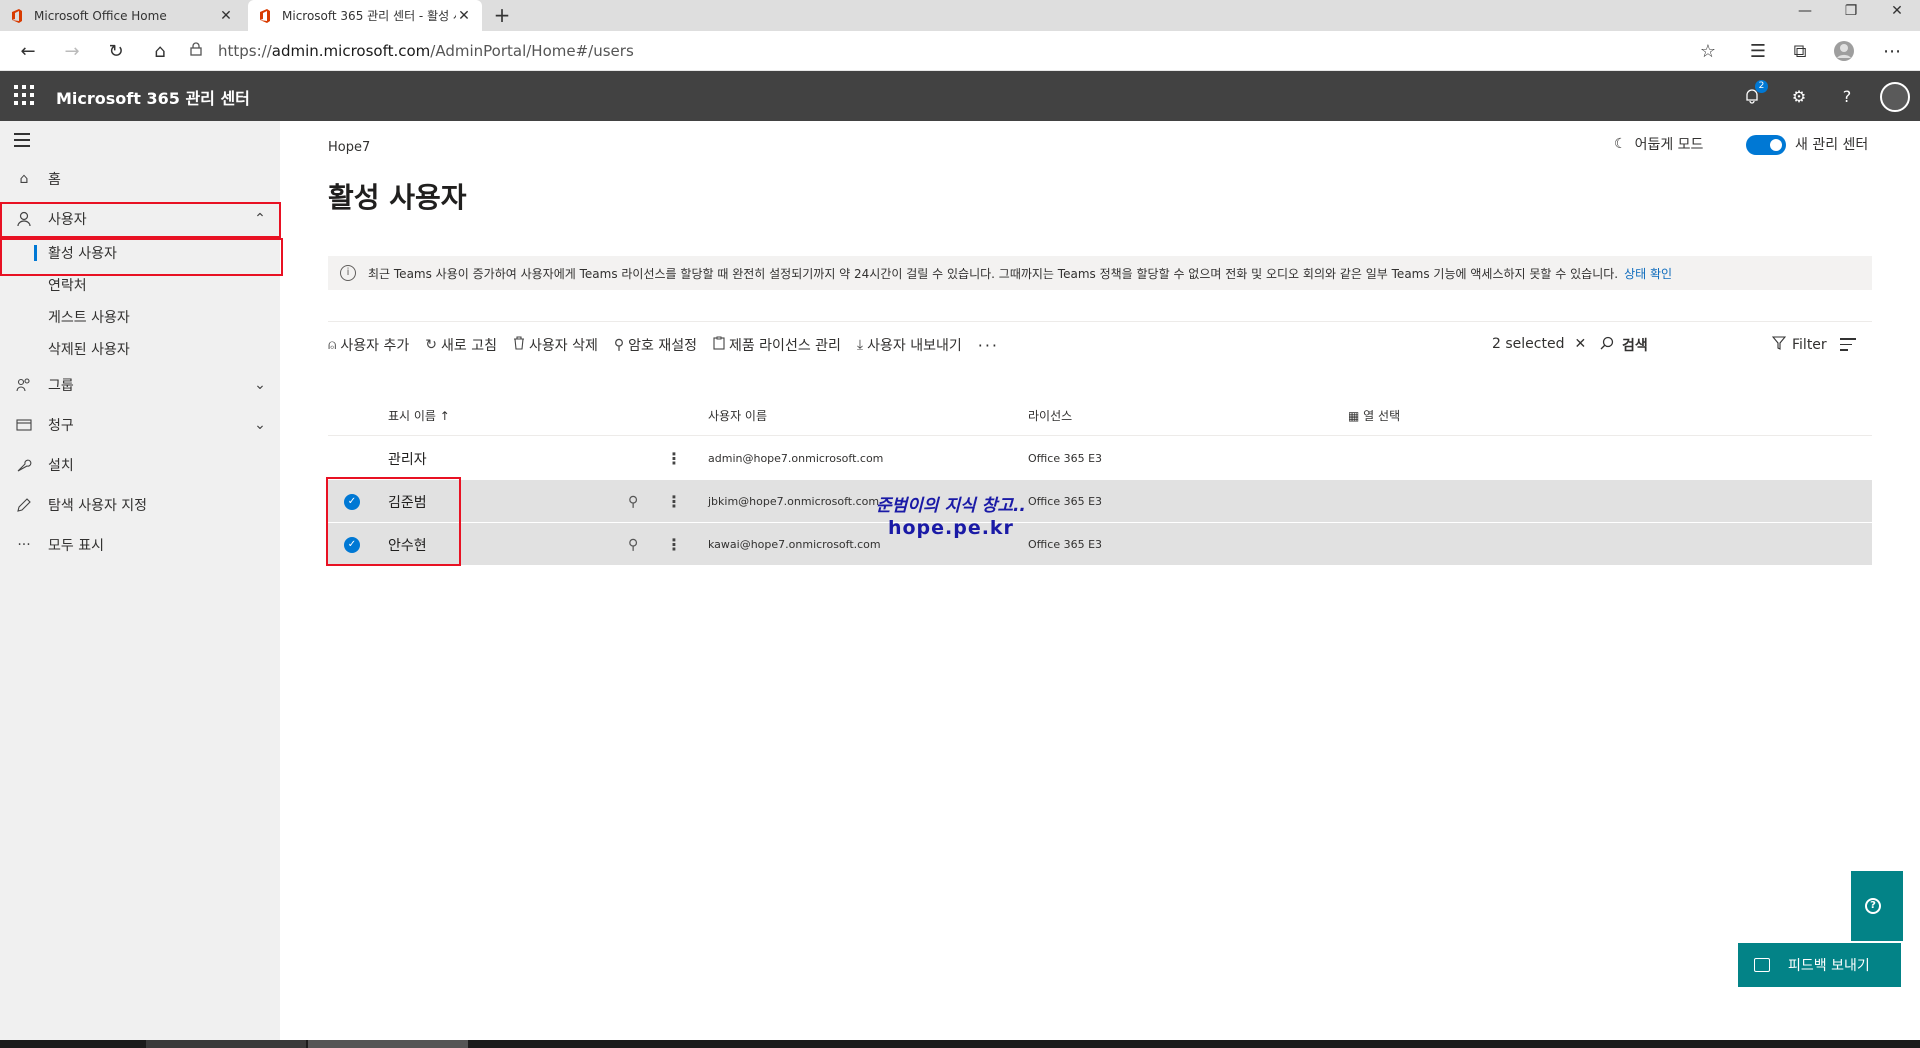  Describe the element at coordinates (407, 459) in the screenshot. I see `user-display-name: 관리자` at that location.